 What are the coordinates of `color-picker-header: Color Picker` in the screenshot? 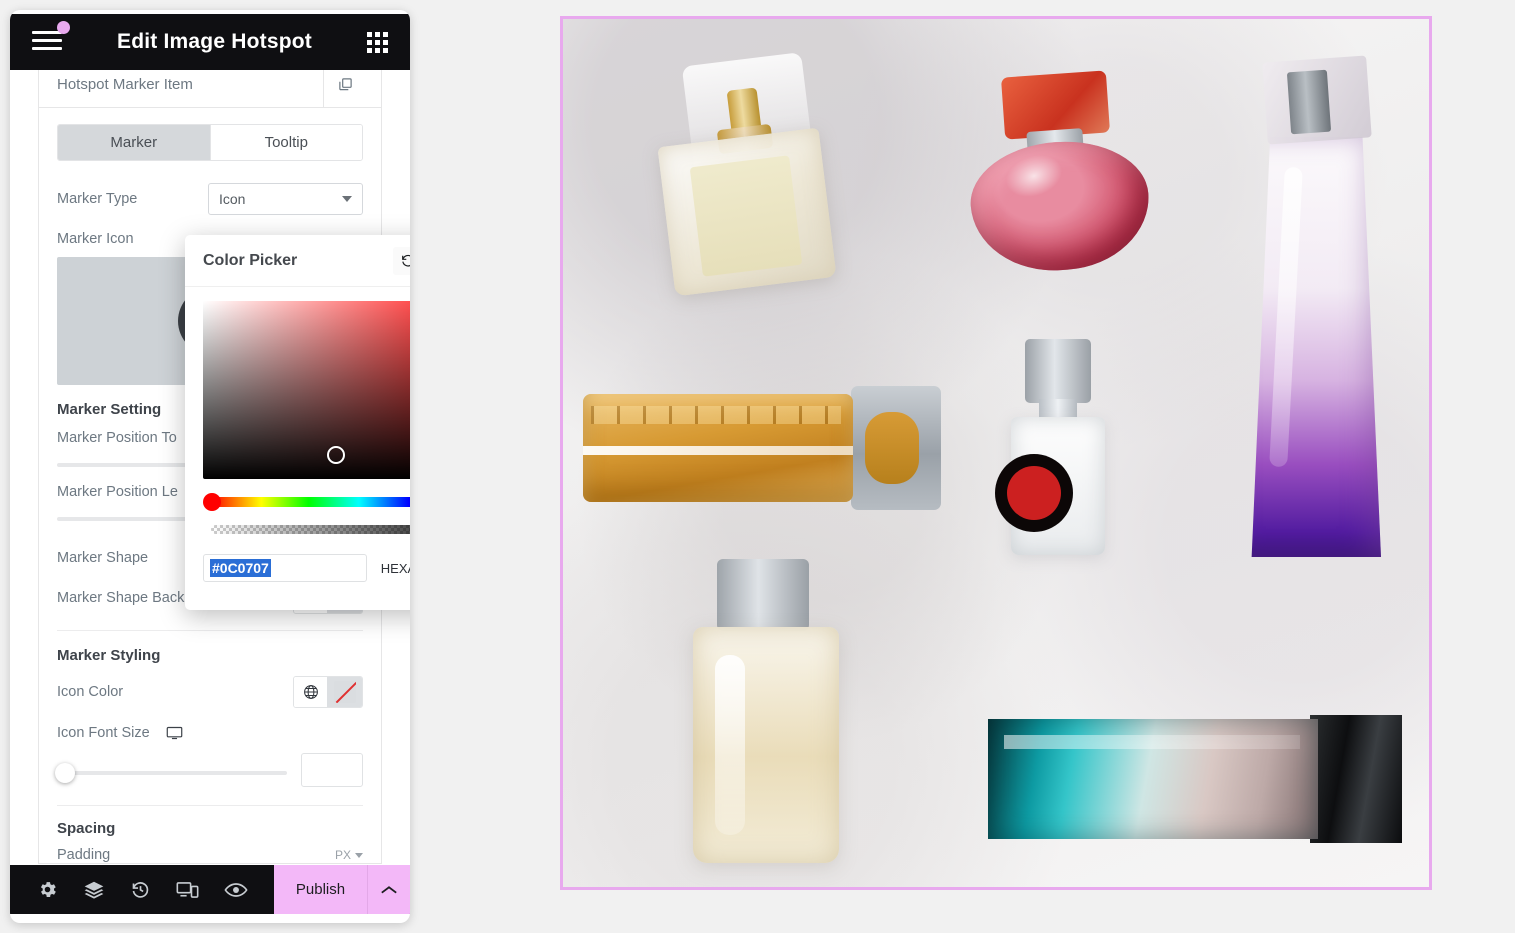 It's located at (297, 261).